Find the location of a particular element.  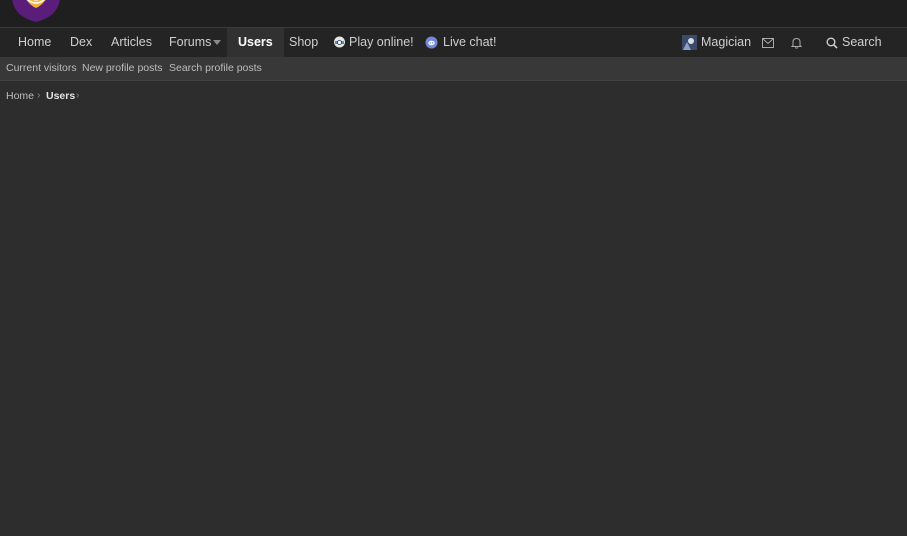

breadcrumb-users: Users is located at coordinates (60, 96).